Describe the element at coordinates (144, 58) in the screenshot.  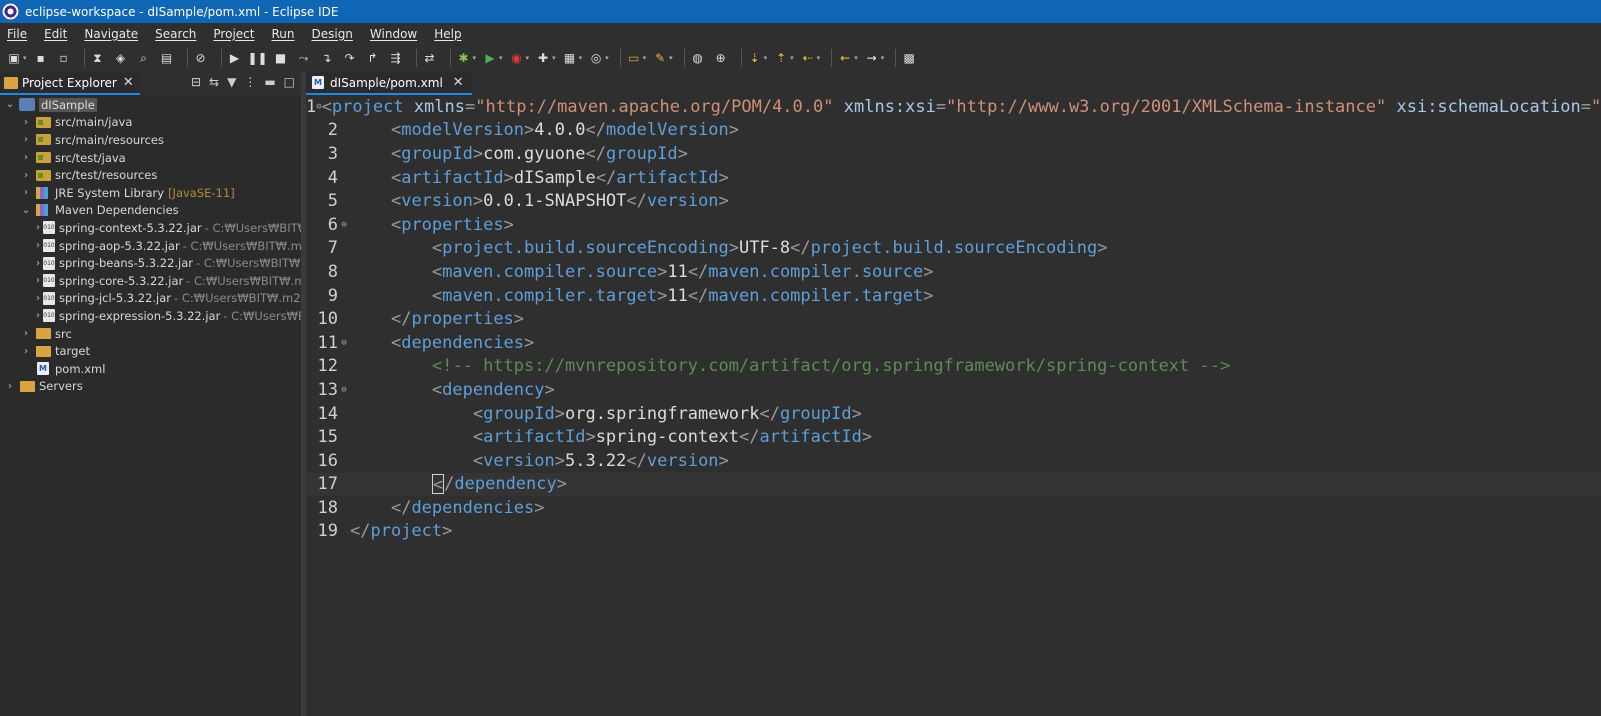
I see `search-icon: ⌕` at that location.